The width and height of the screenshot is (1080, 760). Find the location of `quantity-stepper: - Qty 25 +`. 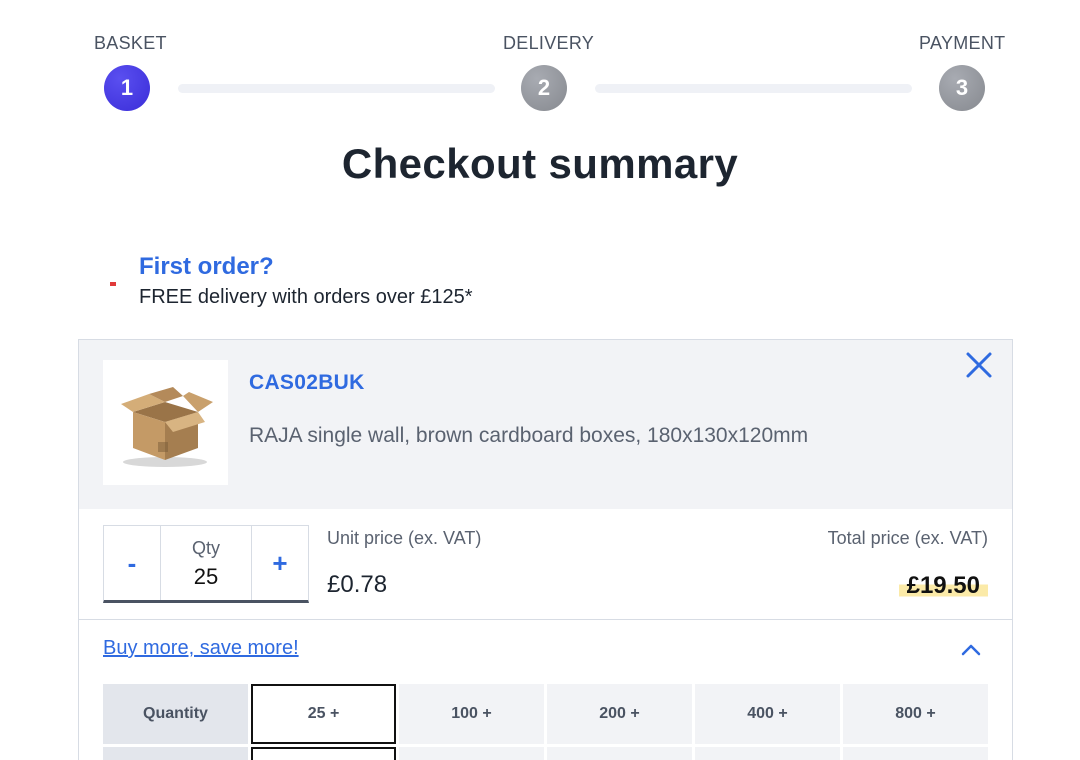

quantity-stepper: - Qty 25 + is located at coordinates (206, 564).